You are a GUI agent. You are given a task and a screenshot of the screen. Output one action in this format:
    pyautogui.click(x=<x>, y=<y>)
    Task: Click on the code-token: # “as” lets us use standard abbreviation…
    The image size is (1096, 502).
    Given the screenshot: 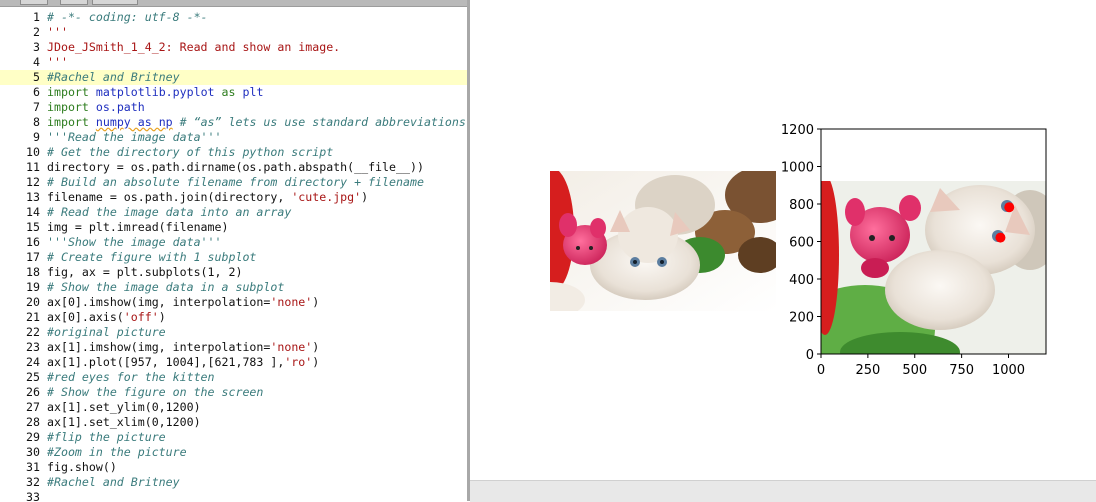 What is the action you would take?
    pyautogui.click(x=322, y=122)
    